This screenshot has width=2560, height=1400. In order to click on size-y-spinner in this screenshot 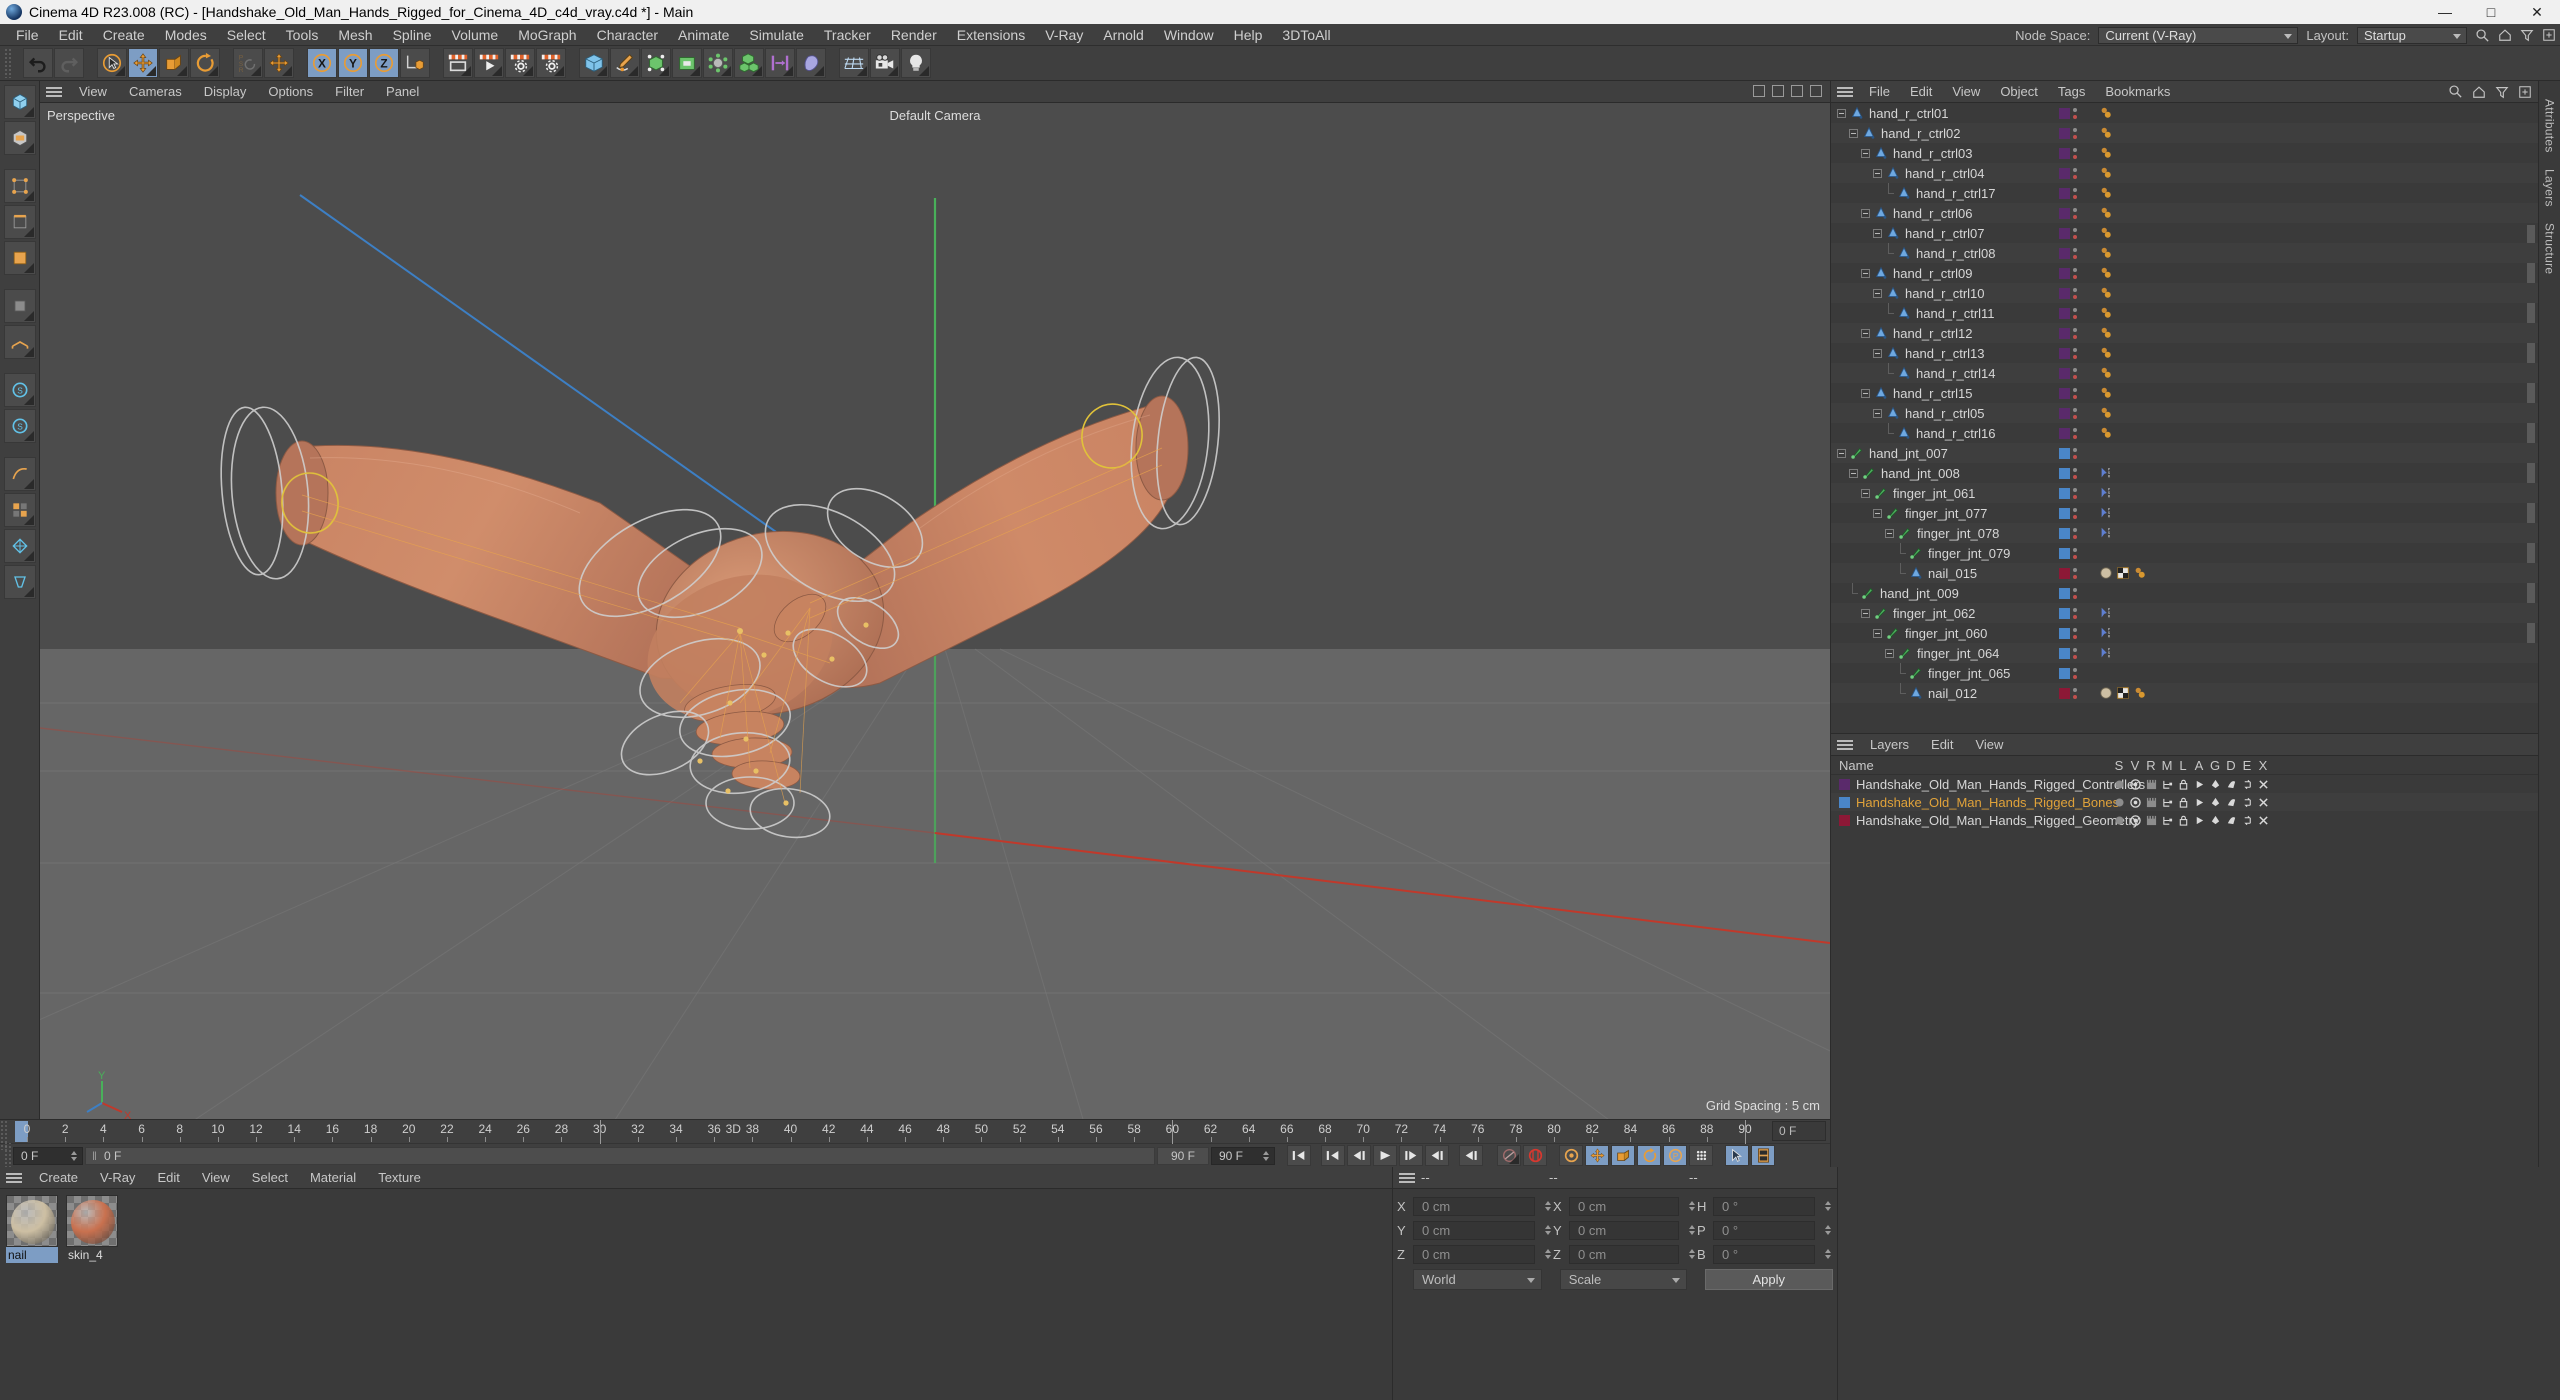, I will do `click(1692, 1230)`.